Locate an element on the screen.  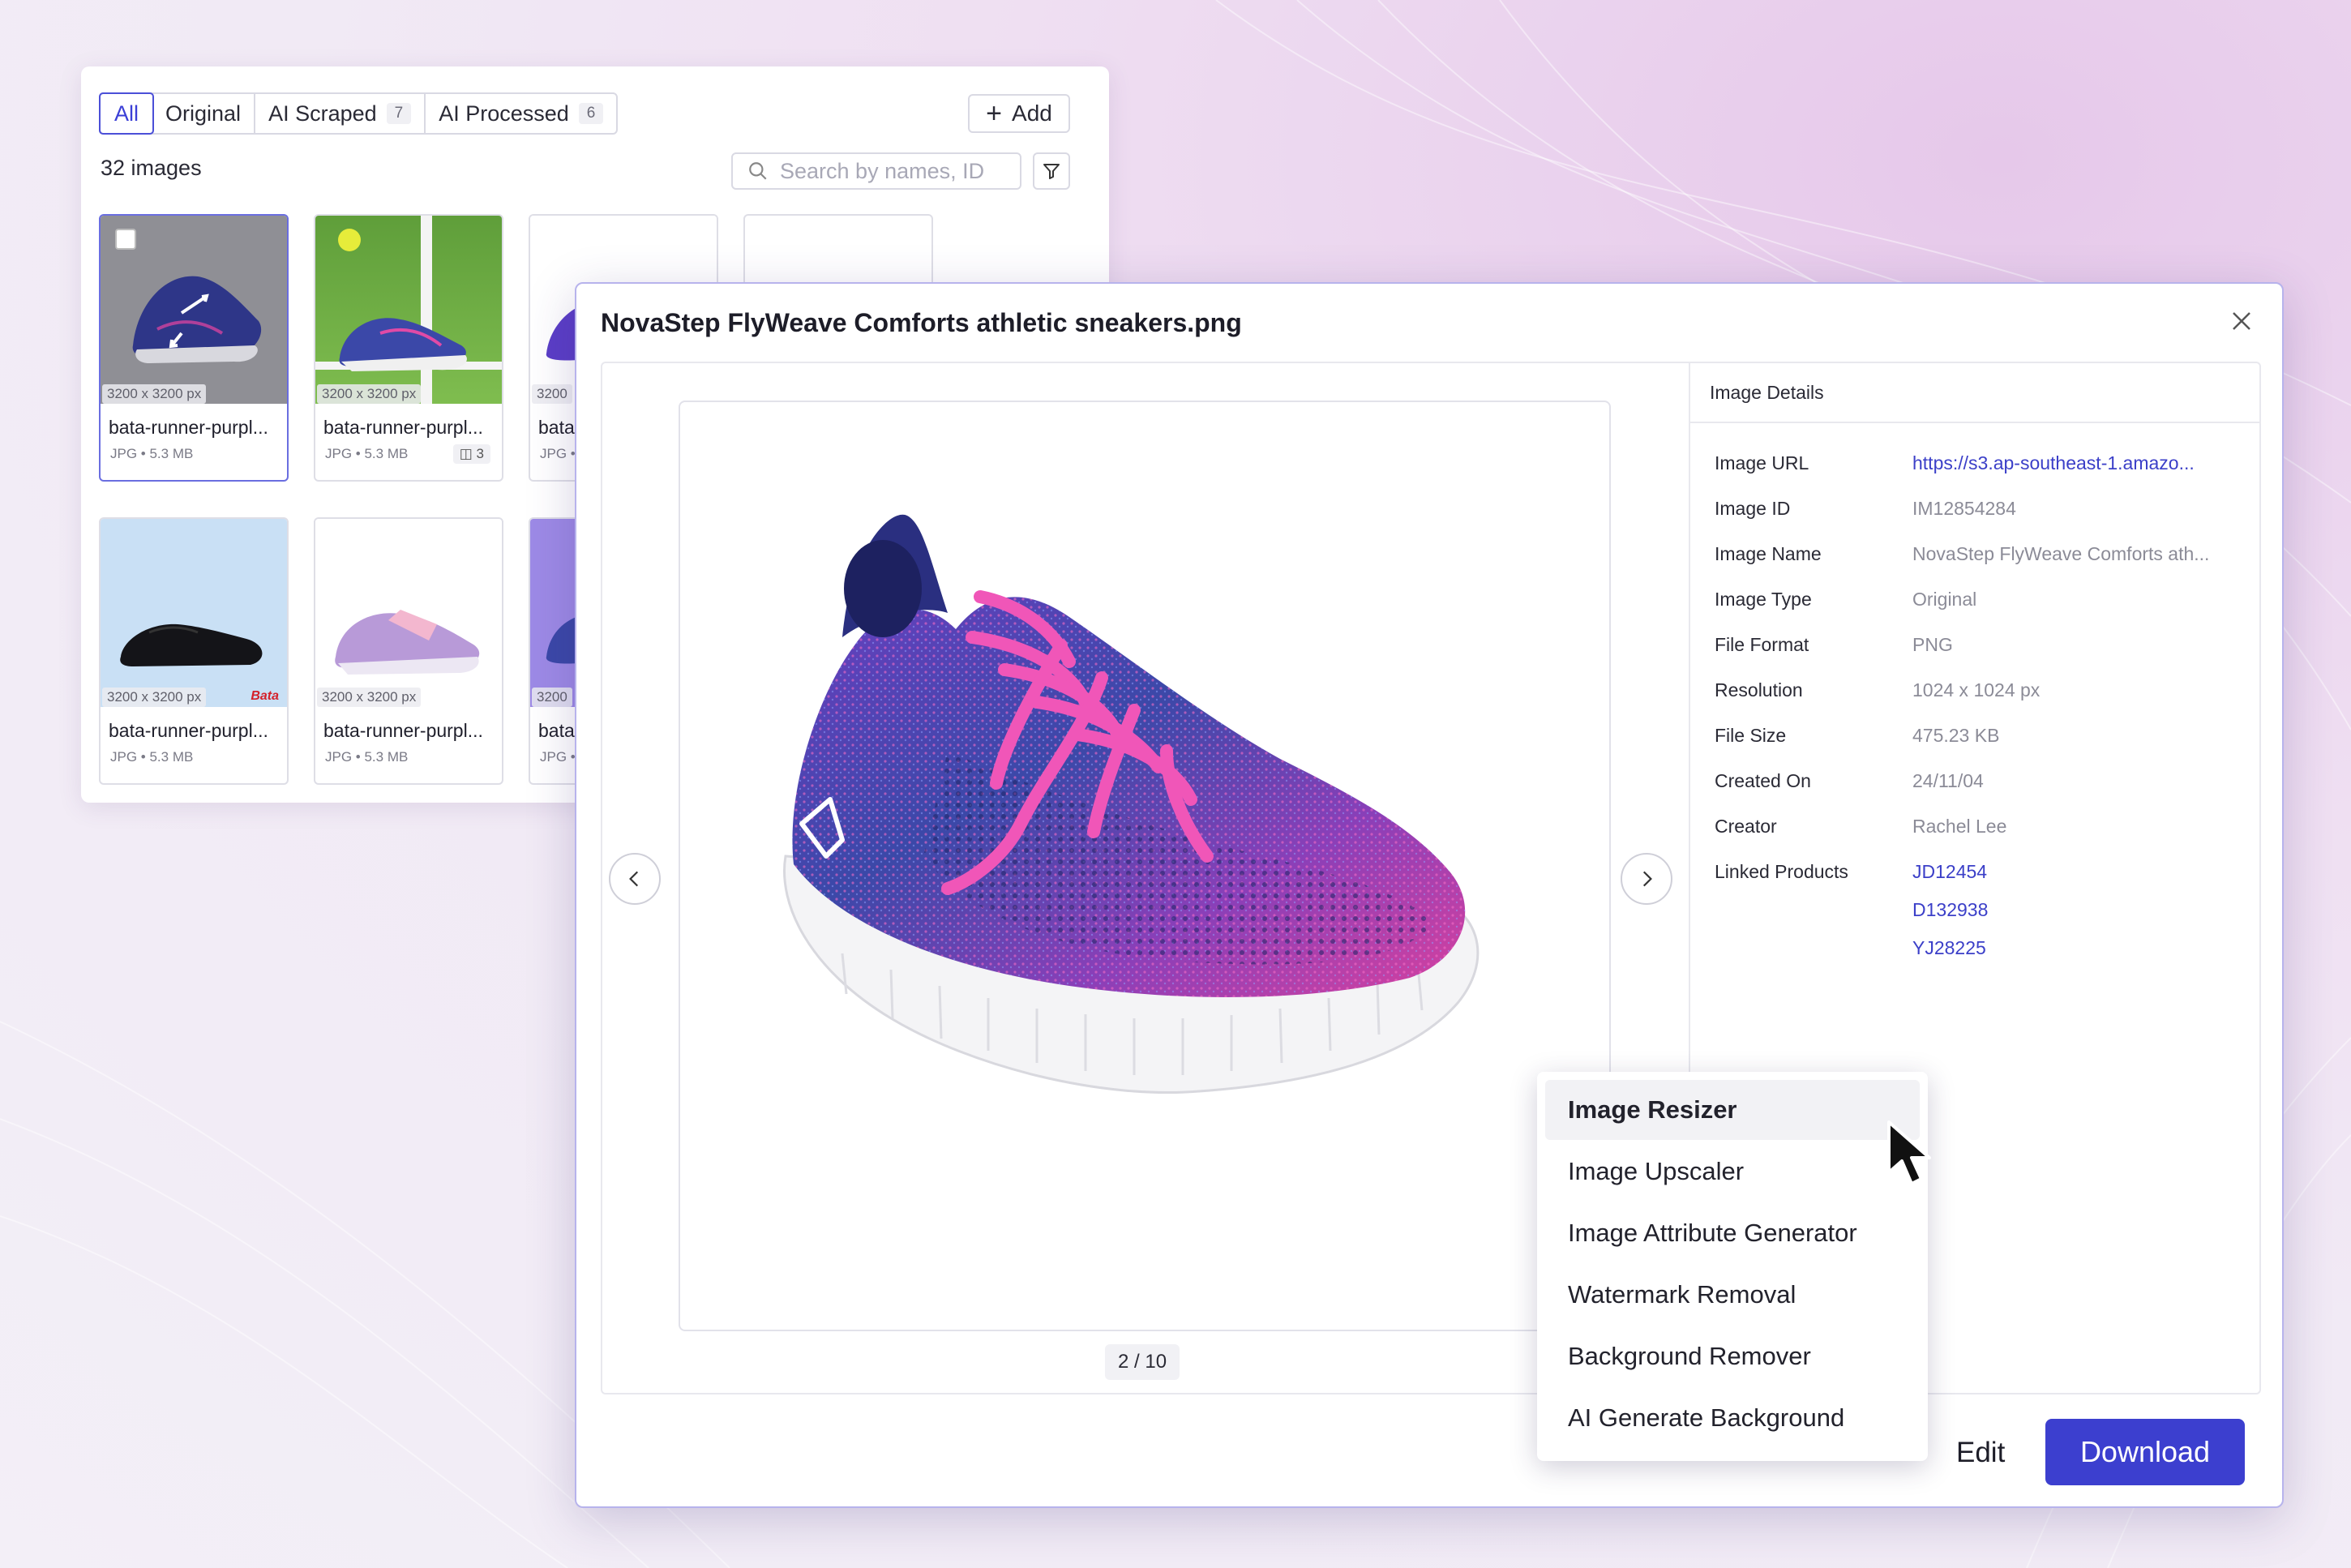
select-checkbox is located at coordinates (125, 239).